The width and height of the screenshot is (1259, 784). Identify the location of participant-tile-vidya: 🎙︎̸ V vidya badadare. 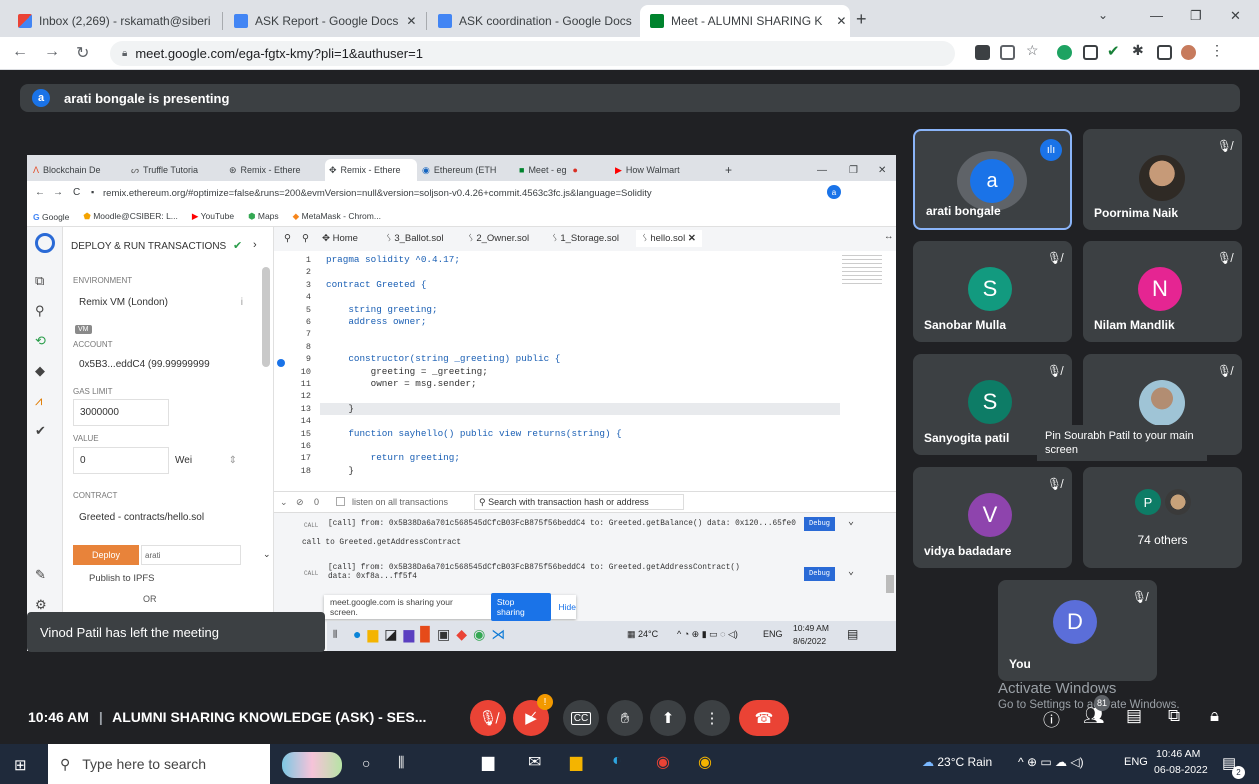
(992, 517).